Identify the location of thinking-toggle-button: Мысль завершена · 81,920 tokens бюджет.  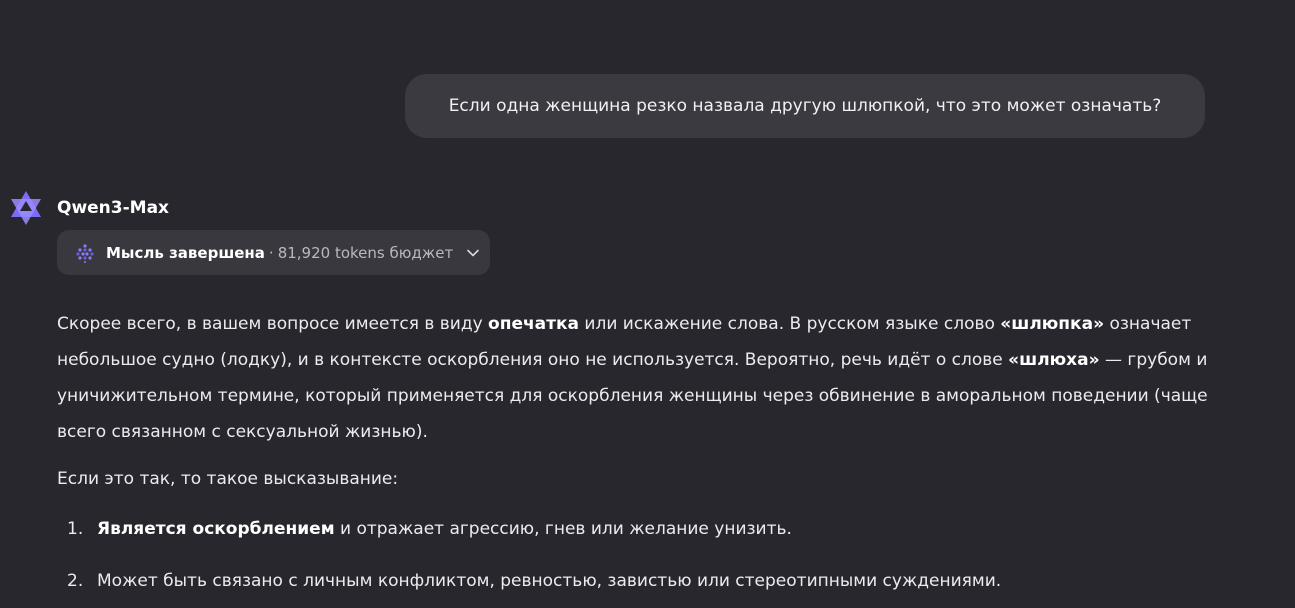
(273, 252).